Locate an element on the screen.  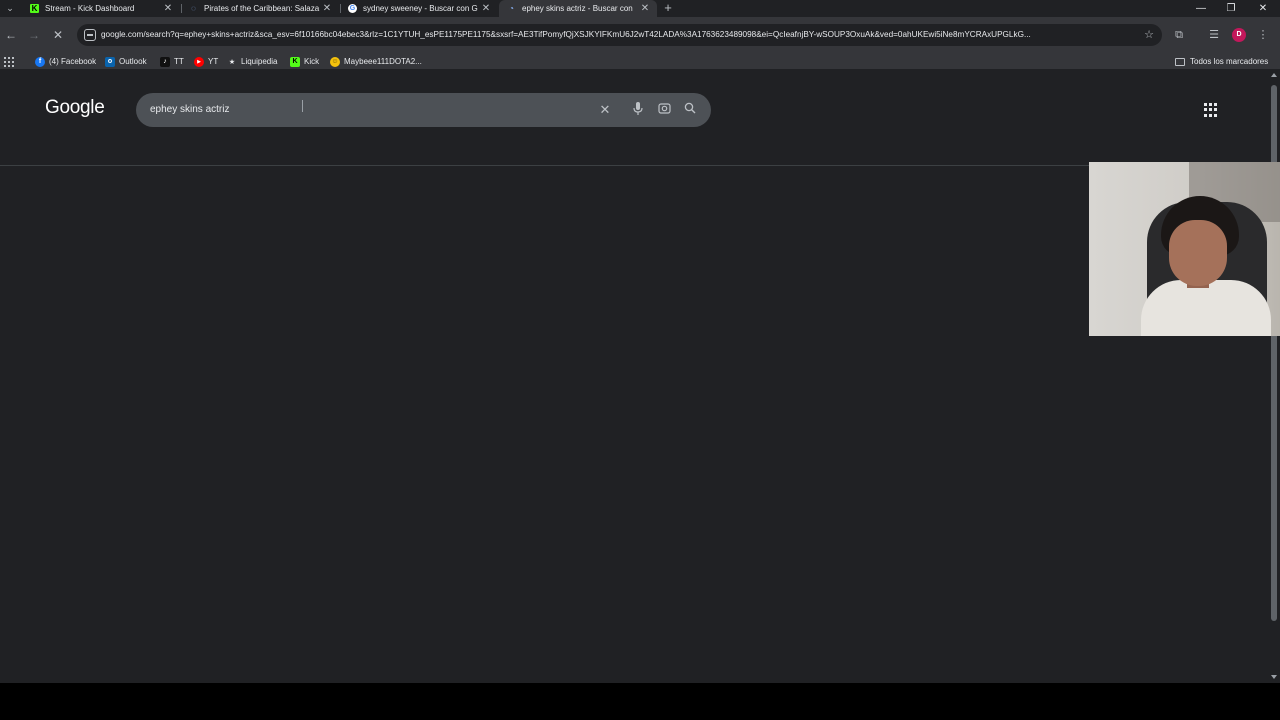
folder-icon is located at coordinates (1180, 61).